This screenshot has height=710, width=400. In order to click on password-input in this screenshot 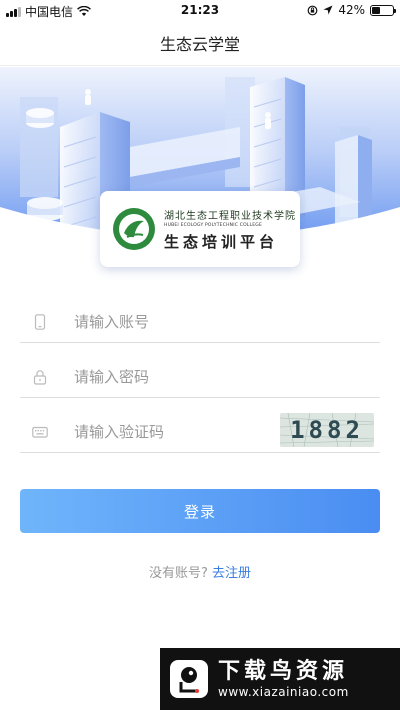, I will do `click(174, 376)`.